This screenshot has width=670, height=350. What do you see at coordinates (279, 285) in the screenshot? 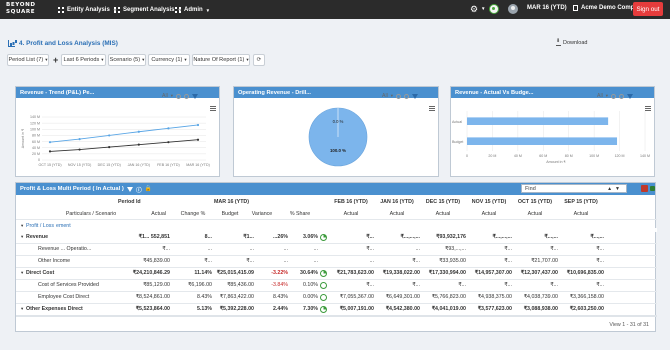
I see `cell-variance: -3.84%` at bounding box center [279, 285].